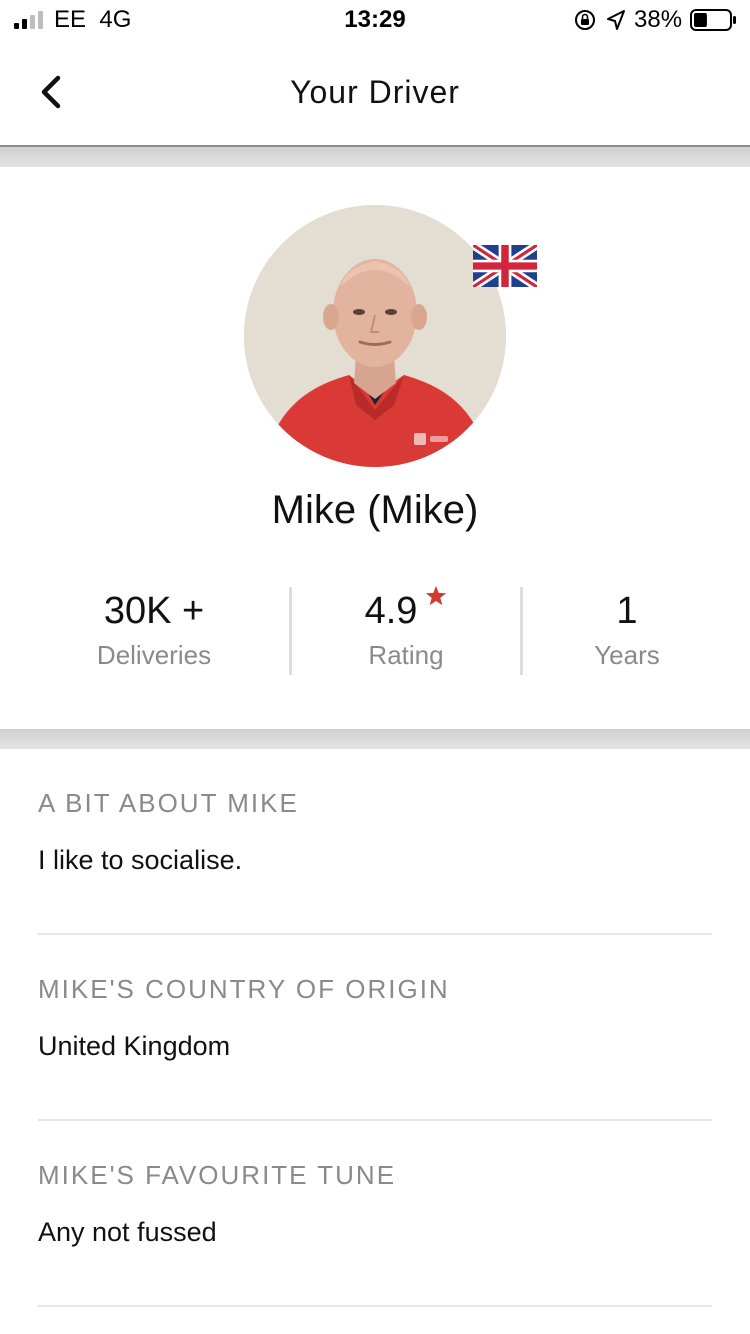  I want to click on stat-label: Deliveries, so click(154, 655).